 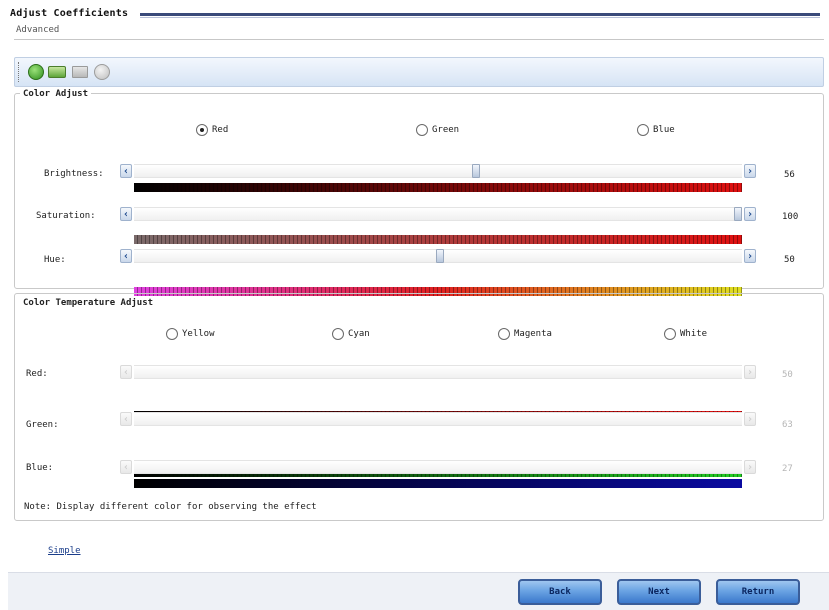 What do you see at coordinates (40, 468) in the screenshot?
I see `temp-blue-label: Blue:` at bounding box center [40, 468].